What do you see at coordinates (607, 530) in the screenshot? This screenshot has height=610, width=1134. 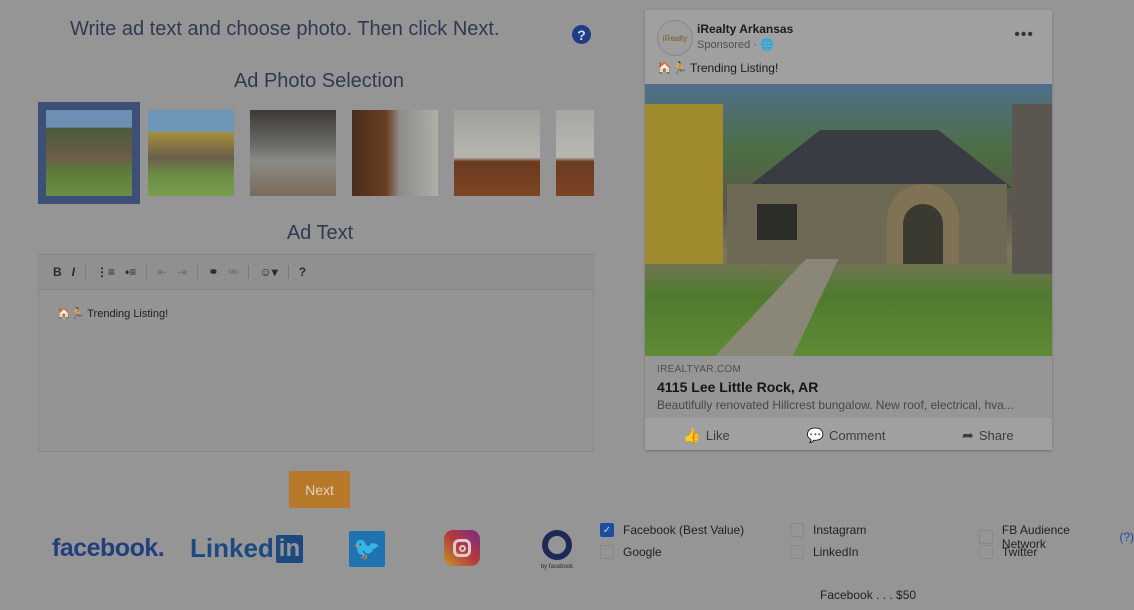 I see `checkbox-facebook: ✓` at bounding box center [607, 530].